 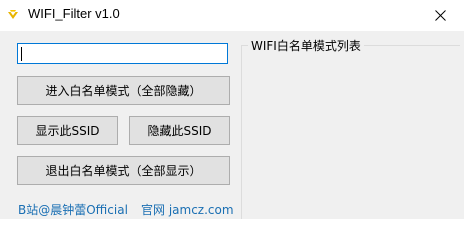 I want to click on close-icon, so click(x=440, y=15).